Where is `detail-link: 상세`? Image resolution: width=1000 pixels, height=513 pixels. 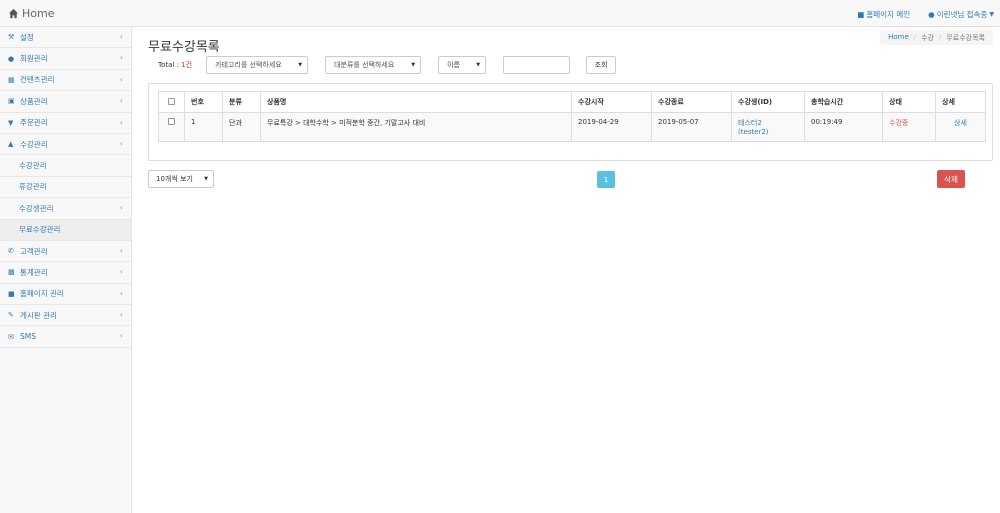 detail-link: 상세 is located at coordinates (960, 127).